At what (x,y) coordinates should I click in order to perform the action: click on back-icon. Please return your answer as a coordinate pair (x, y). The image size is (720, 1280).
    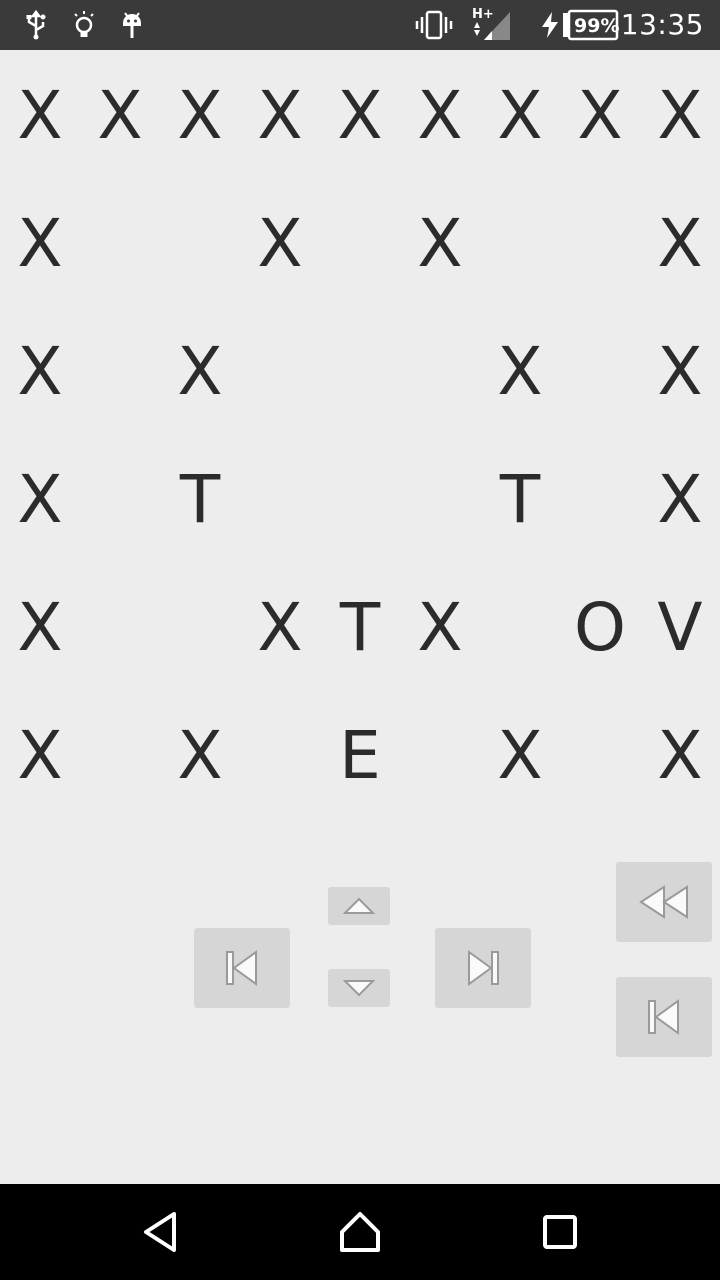
    Looking at the image, I should click on (160, 1232).